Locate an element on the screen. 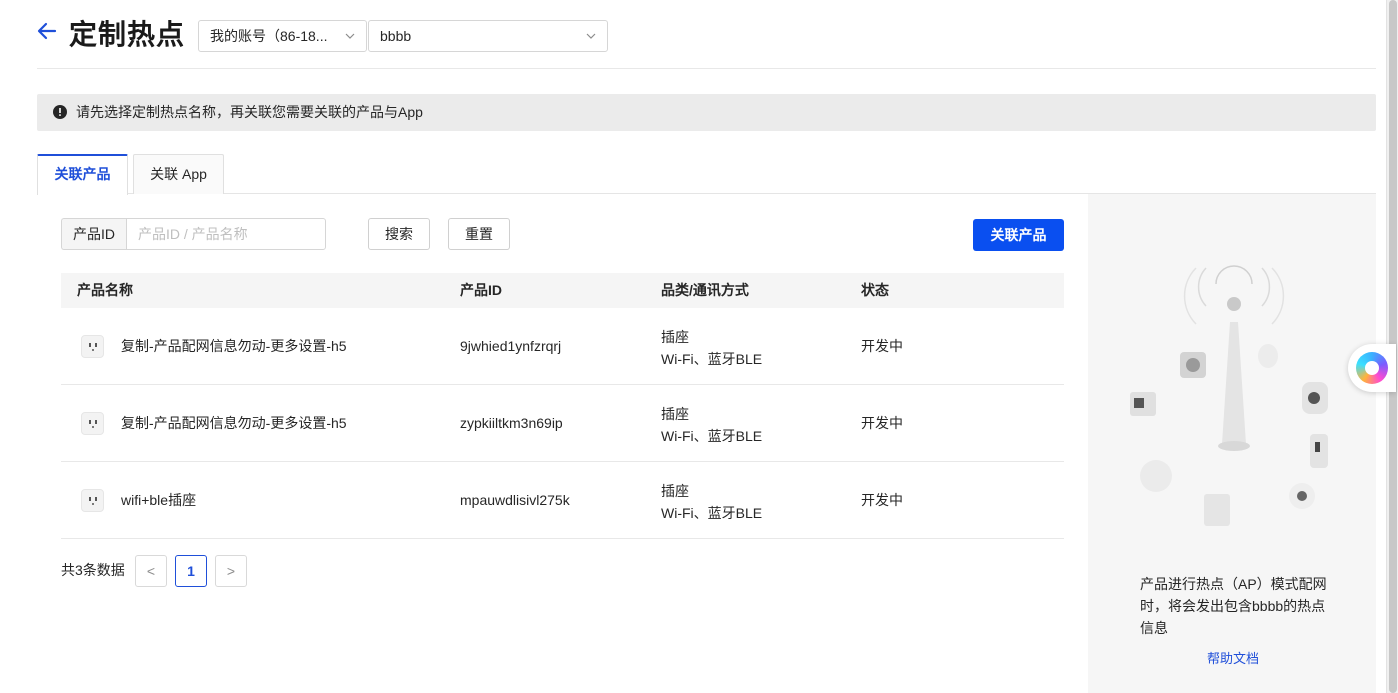  help-doc-link: 帮助文档 is located at coordinates (1233, 657).